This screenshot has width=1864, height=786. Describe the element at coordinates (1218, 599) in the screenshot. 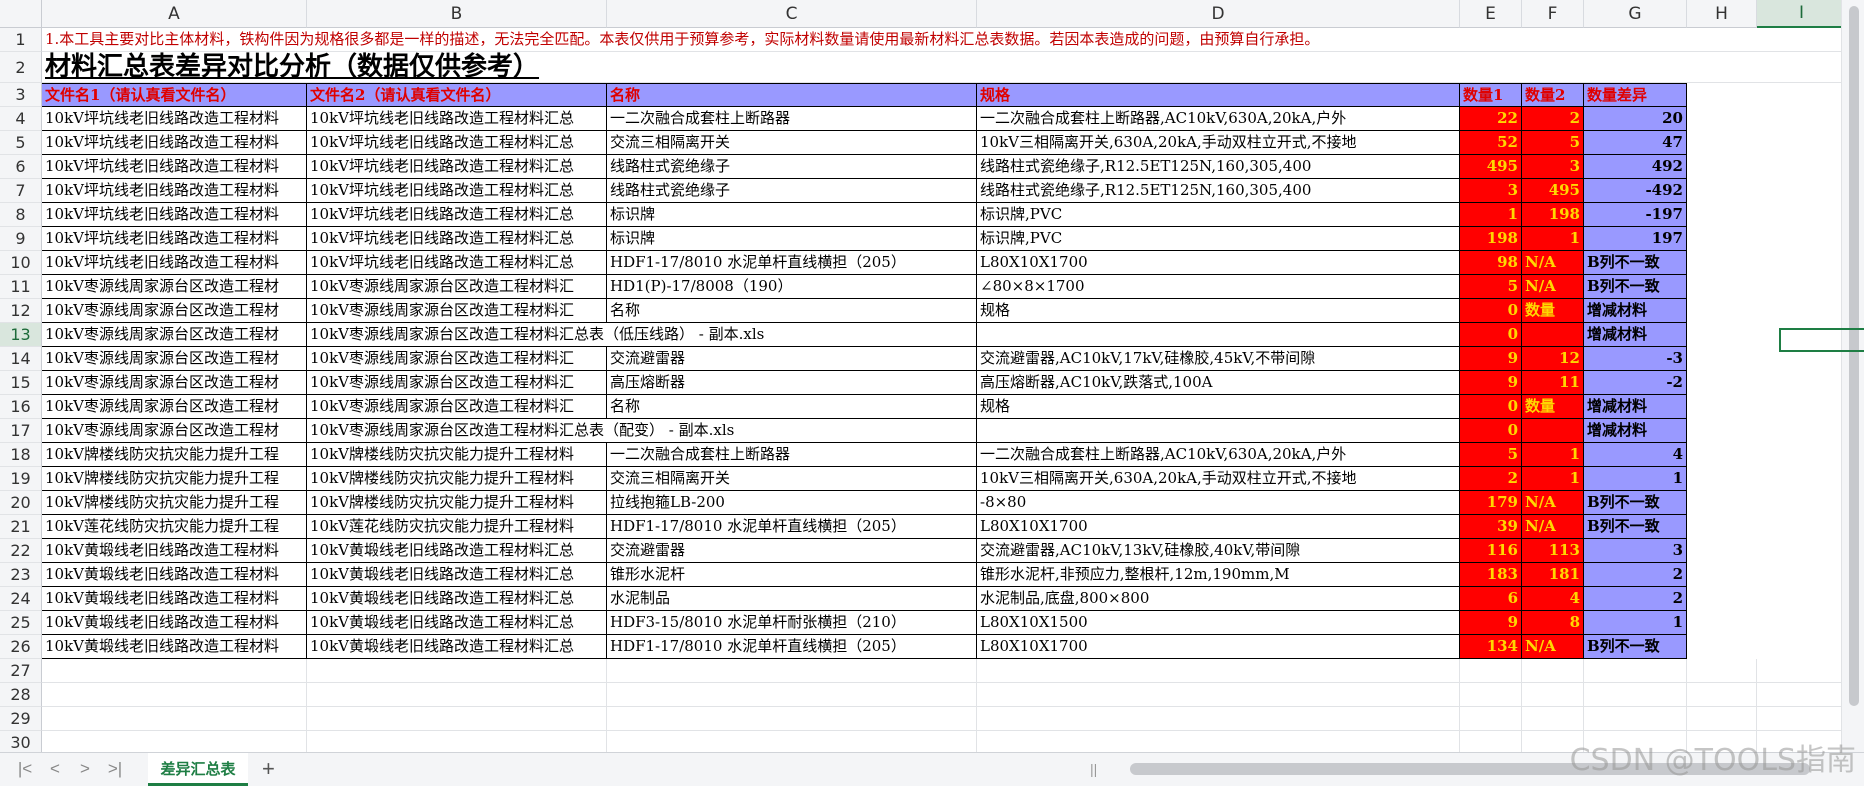

I see `cell-d: 水泥制品,底盘,800×800` at that location.